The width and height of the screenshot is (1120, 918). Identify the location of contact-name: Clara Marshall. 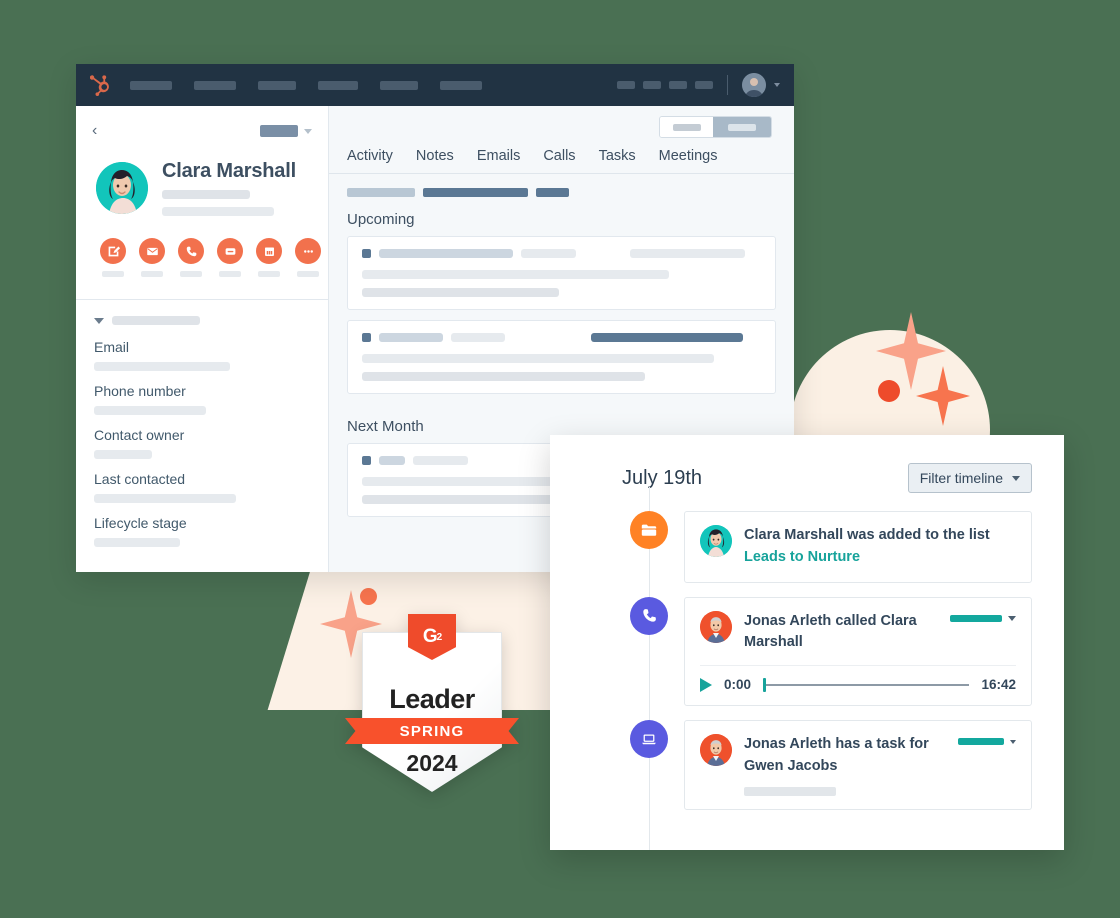
(229, 171).